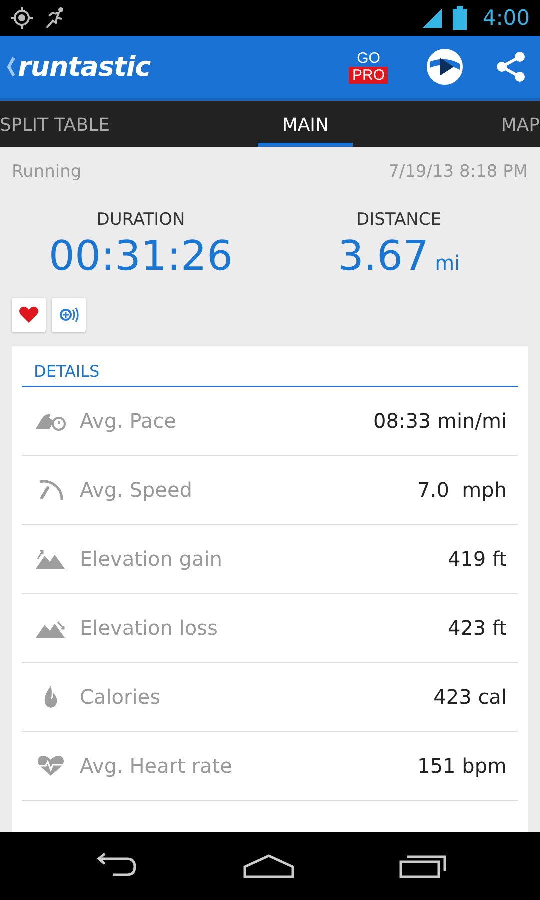 The height and width of the screenshot is (900, 540). I want to click on detail-value: 08:33 min/mi, so click(440, 421).